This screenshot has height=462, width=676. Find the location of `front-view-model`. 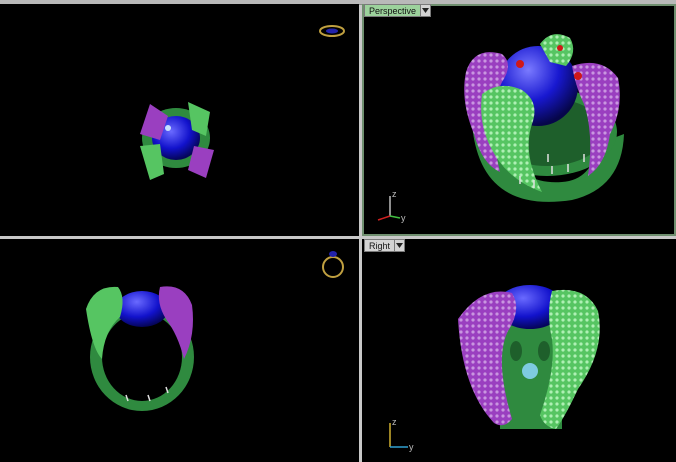

front-view-model is located at coordinates (140, 348).